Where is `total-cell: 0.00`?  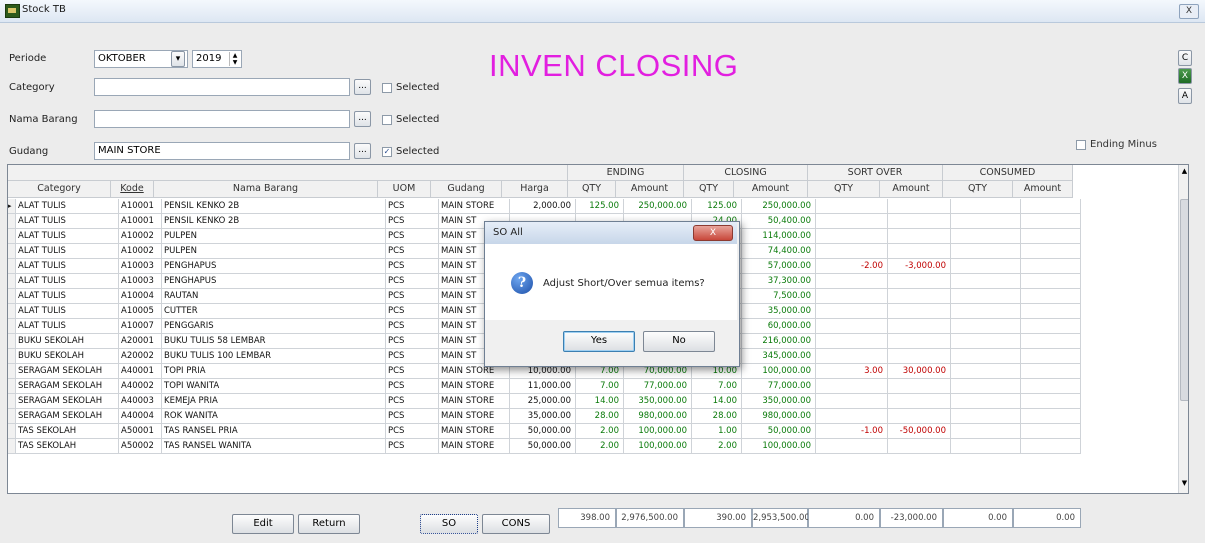
total-cell: 0.00 is located at coordinates (1047, 518).